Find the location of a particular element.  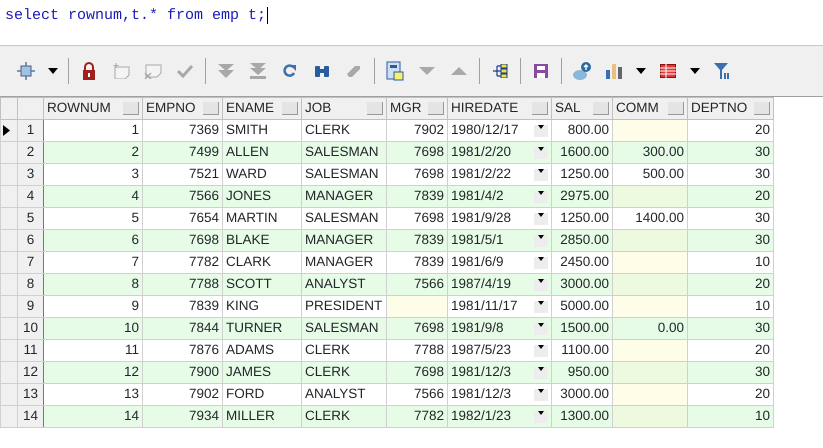

table-cell: 7844 is located at coordinates (203, 328).